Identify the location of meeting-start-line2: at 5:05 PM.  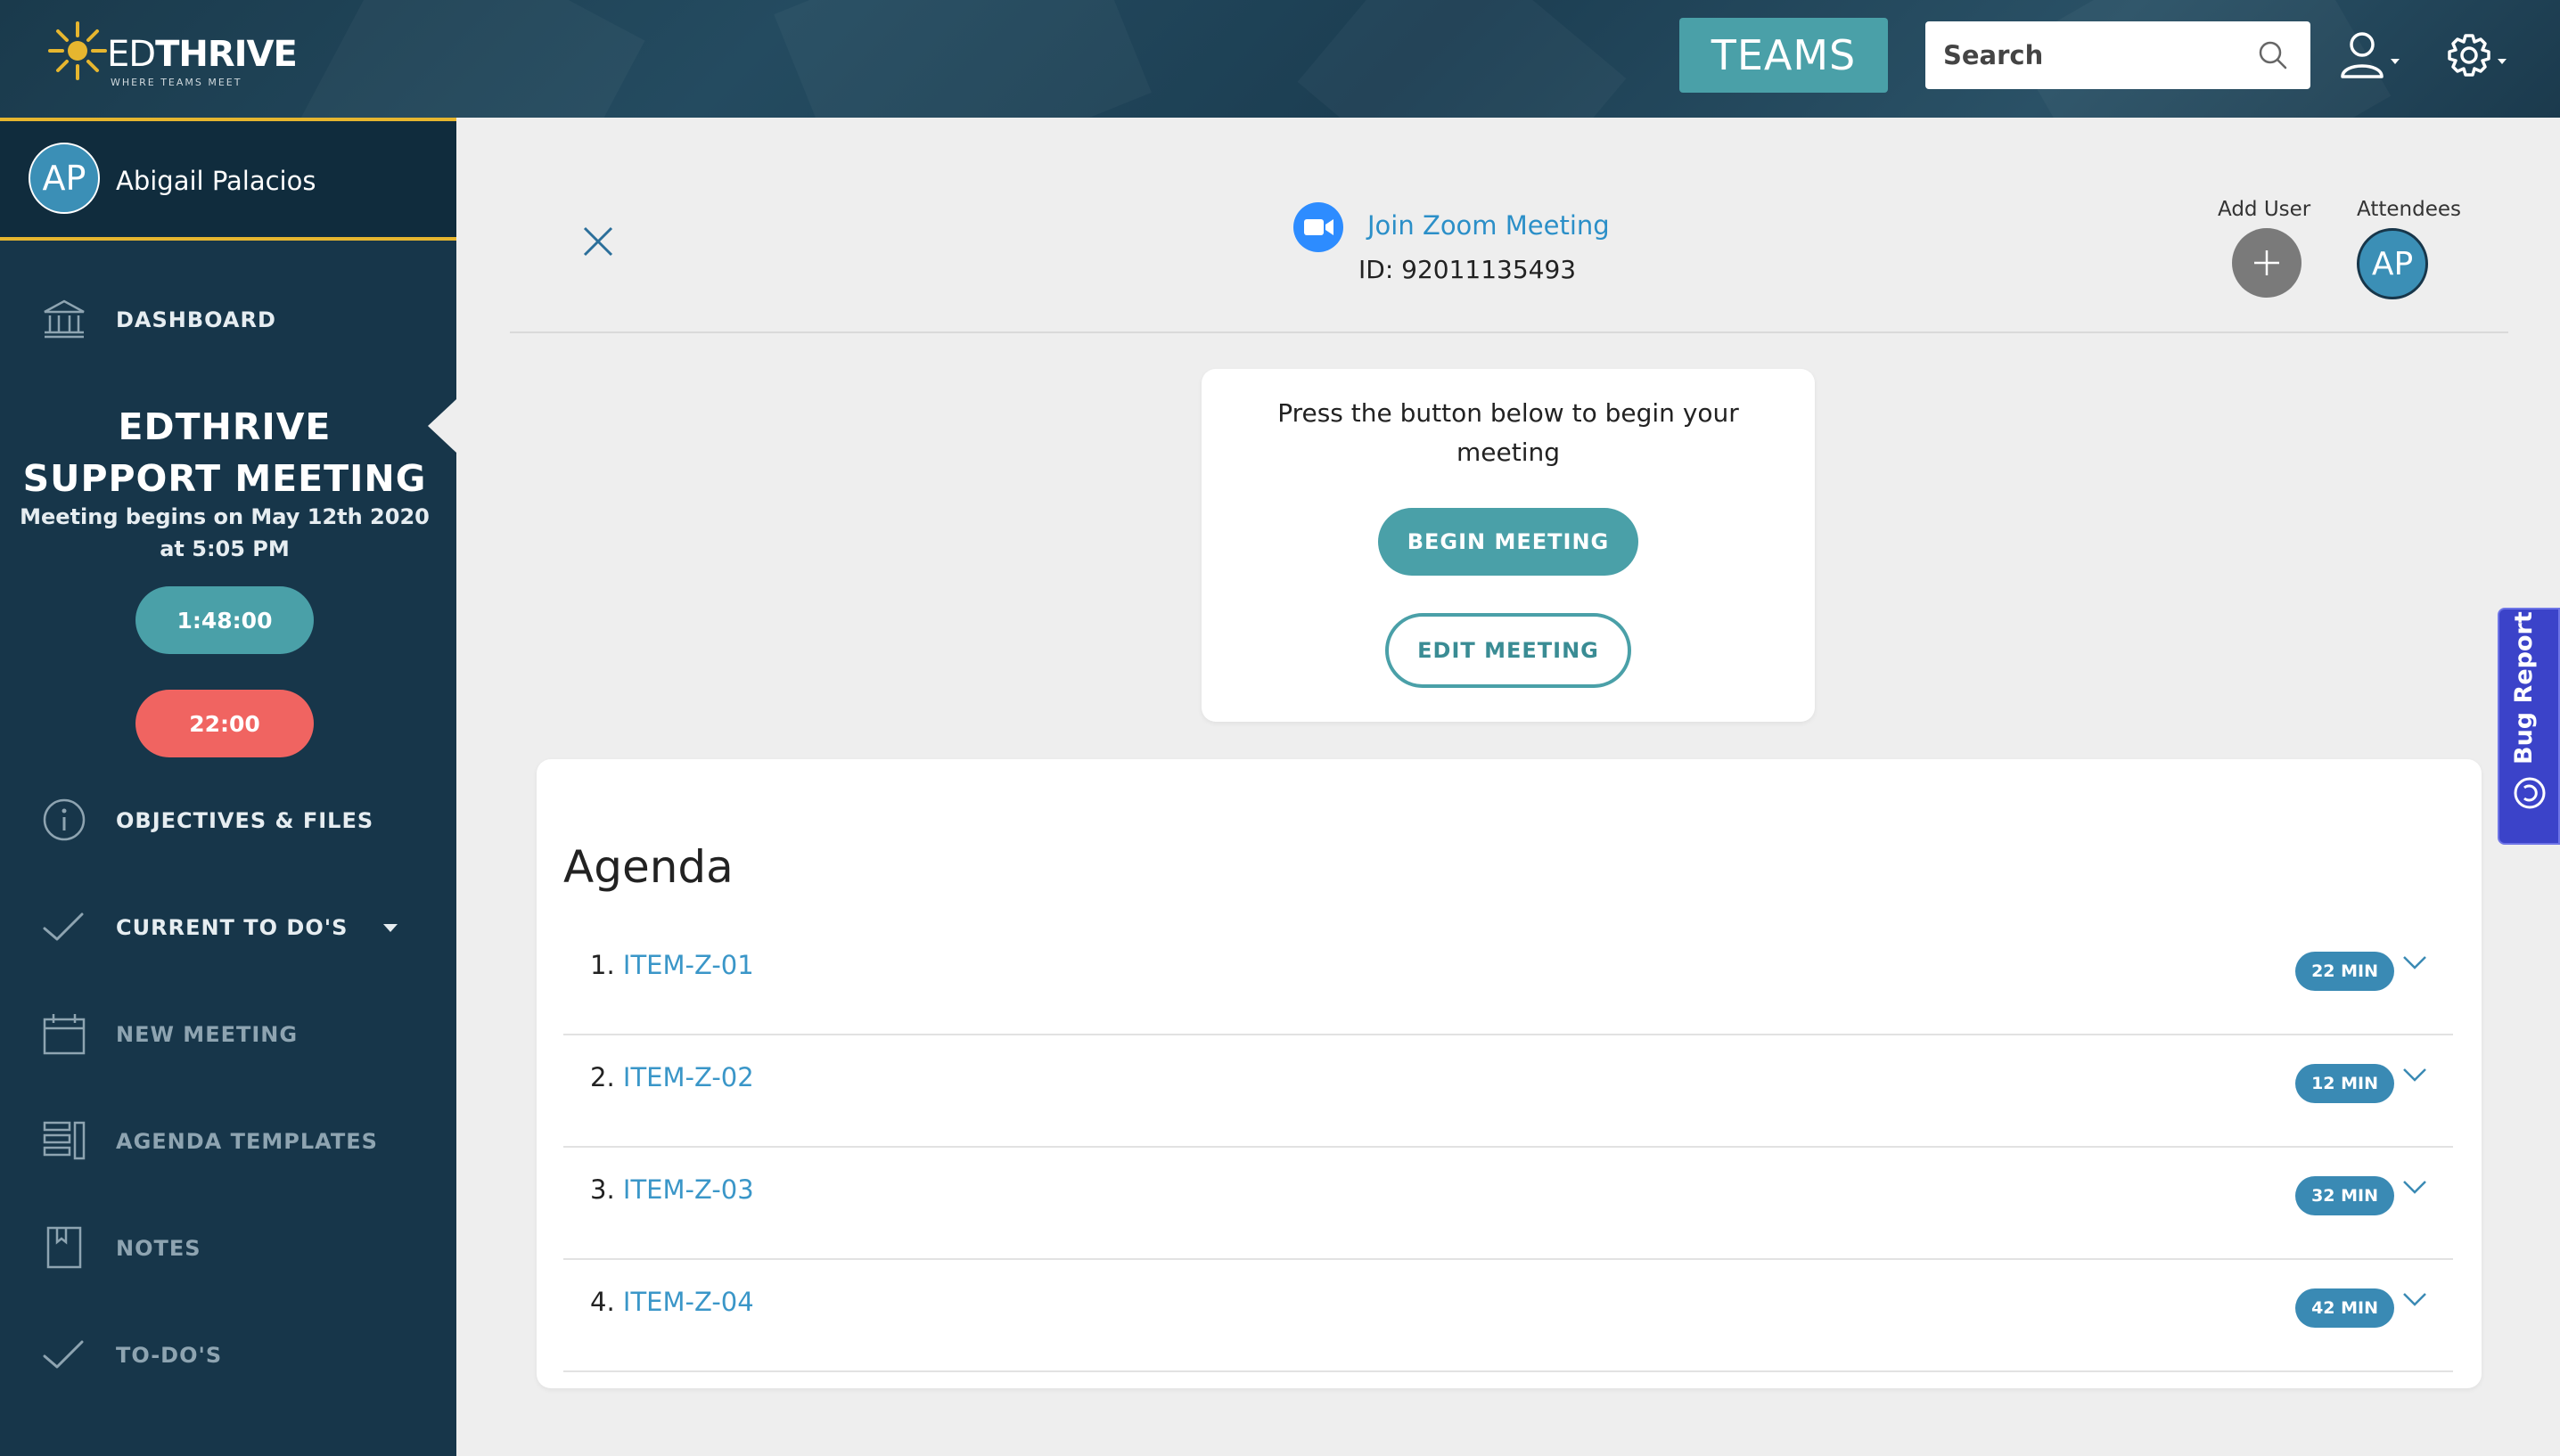
(225, 548).